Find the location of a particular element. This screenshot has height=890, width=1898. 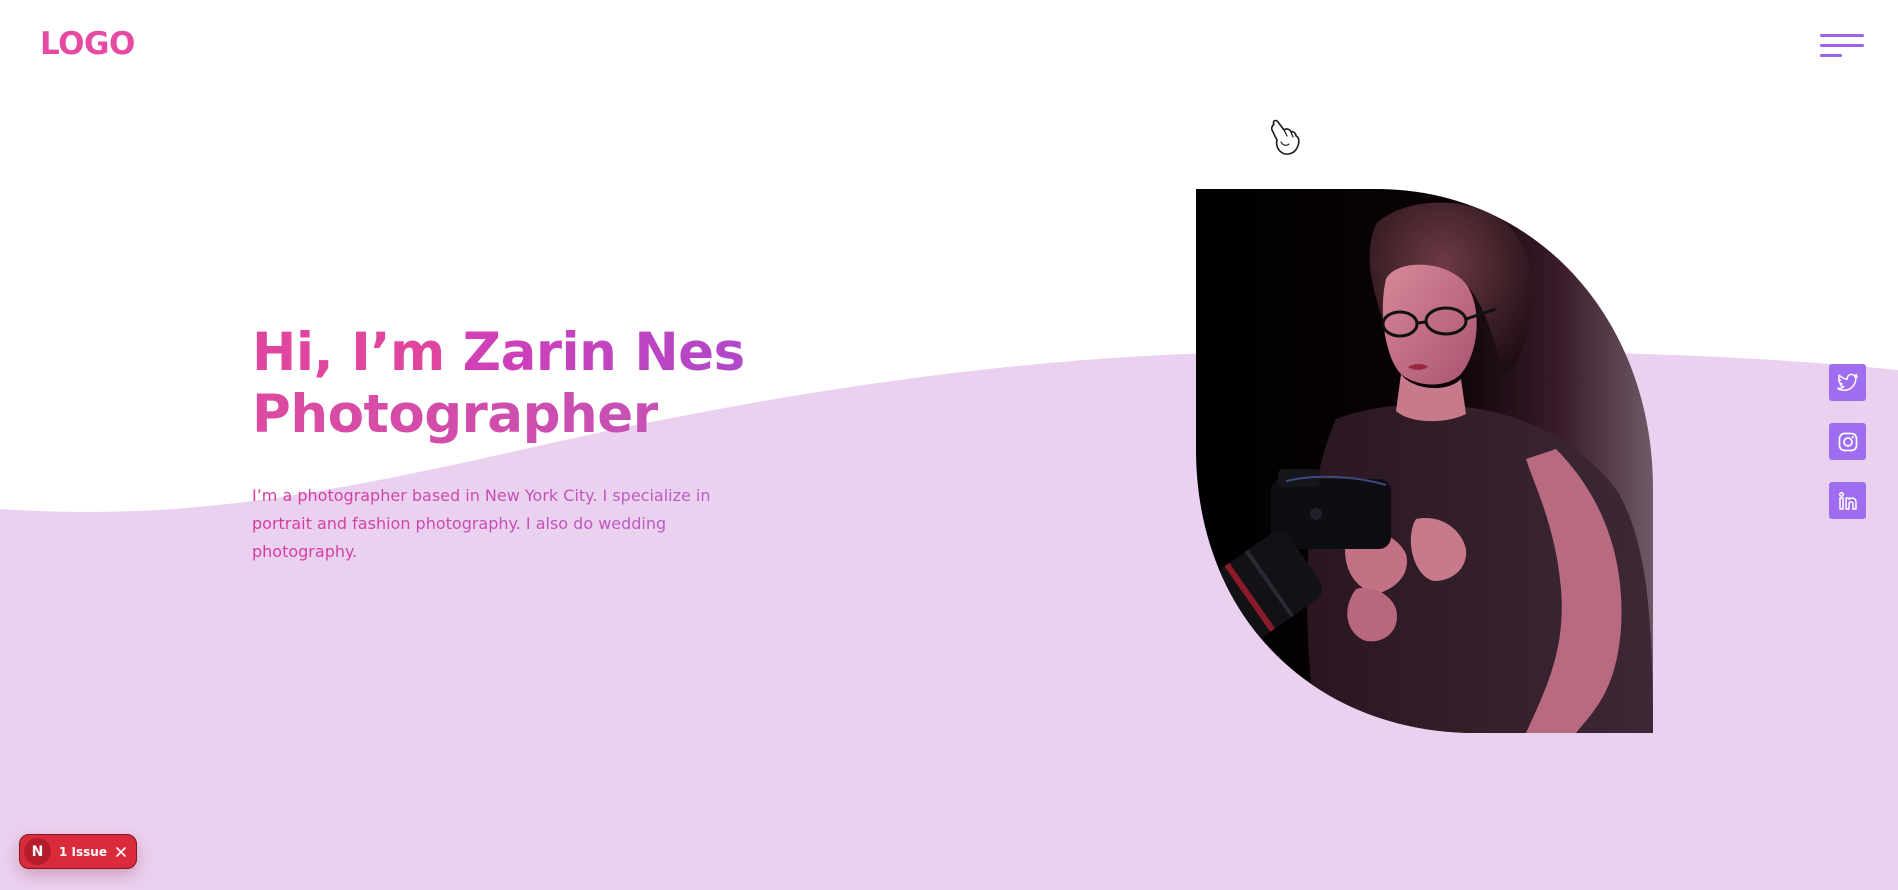

issue-count-label: 1 Issue is located at coordinates (83, 852).